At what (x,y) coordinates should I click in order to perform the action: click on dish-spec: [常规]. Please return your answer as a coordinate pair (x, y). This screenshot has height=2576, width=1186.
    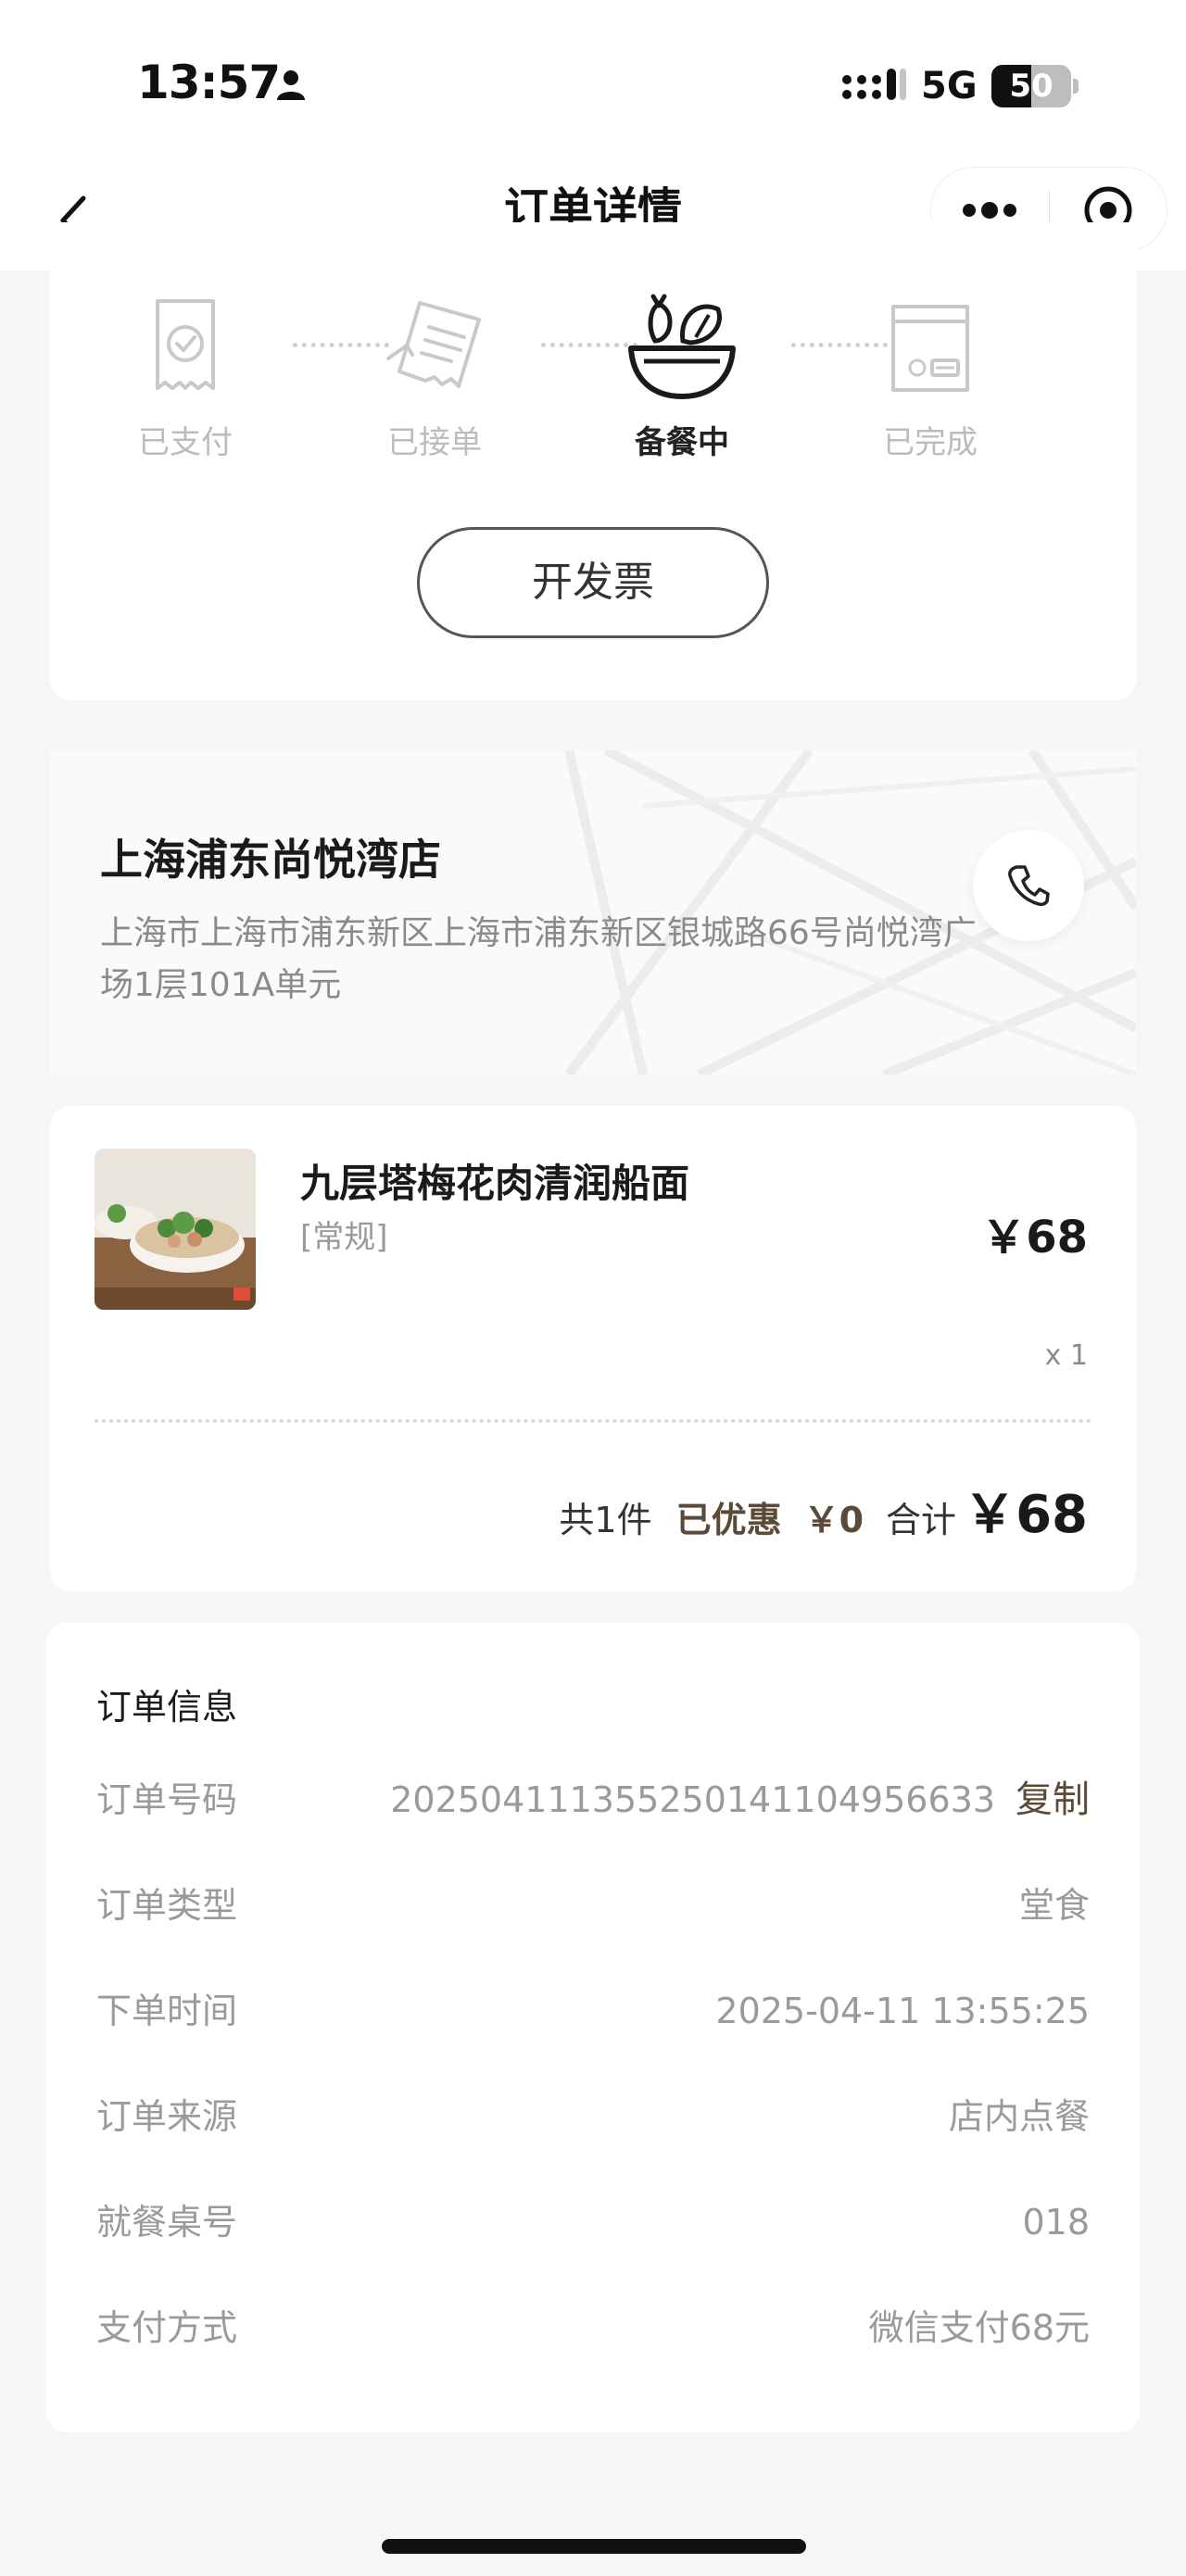
    Looking at the image, I should click on (344, 1237).